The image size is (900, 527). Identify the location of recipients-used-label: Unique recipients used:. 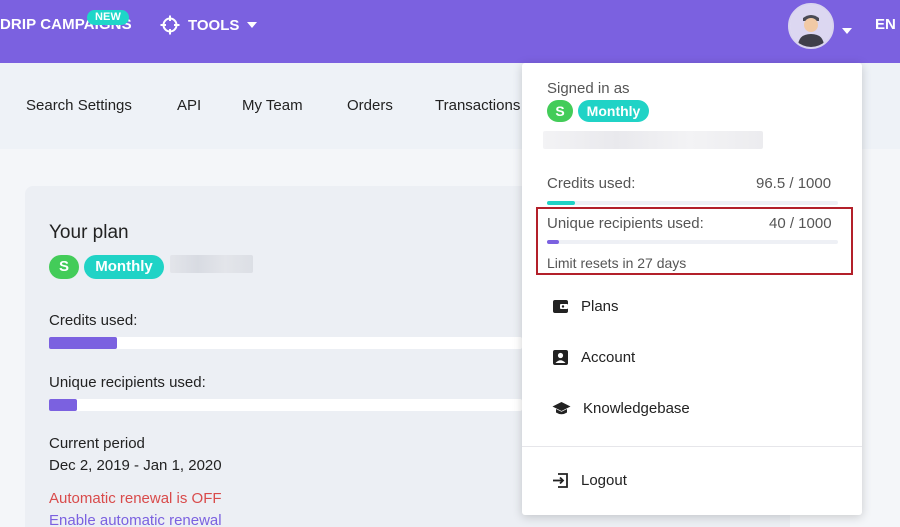
(127, 382).